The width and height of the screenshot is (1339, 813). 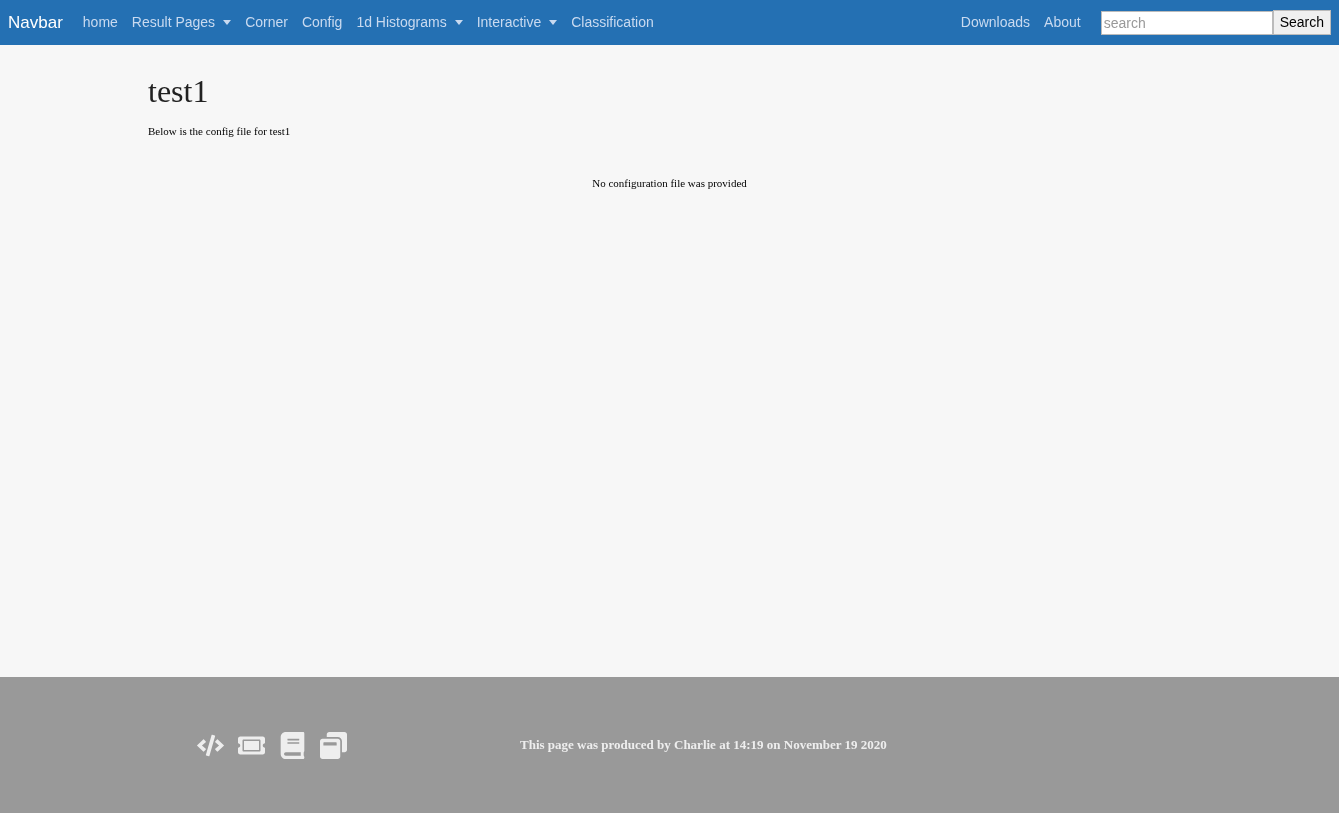 What do you see at coordinates (1062, 22) in the screenshot?
I see `nav-link: About` at bounding box center [1062, 22].